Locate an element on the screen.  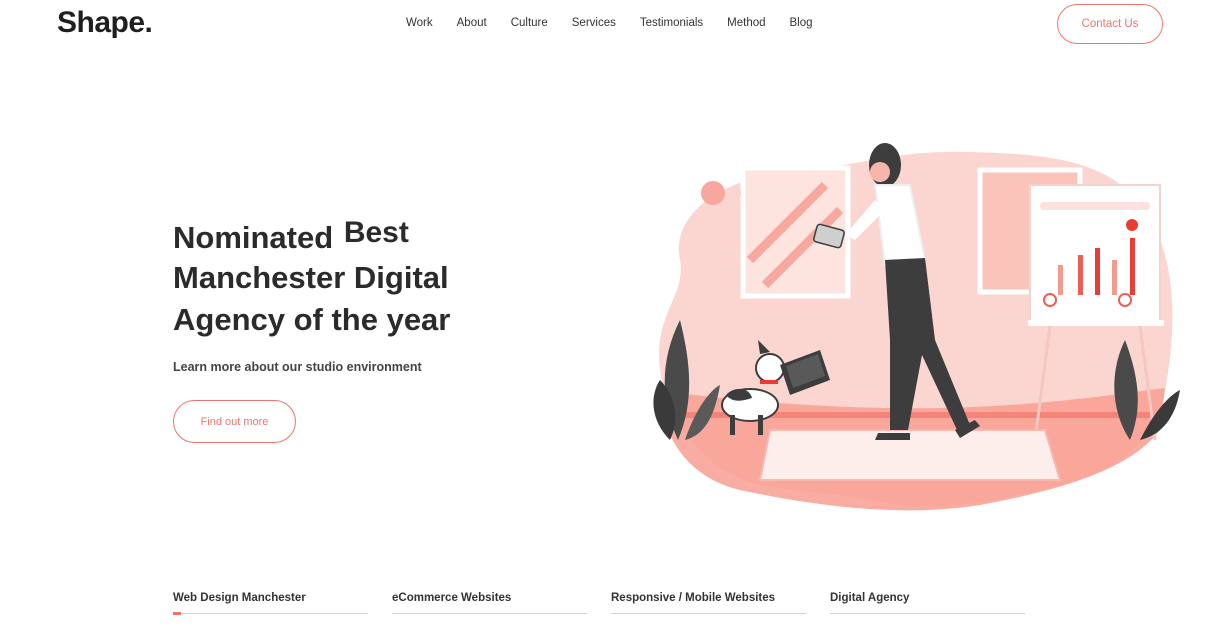
dog-head is located at coordinates (770, 368).